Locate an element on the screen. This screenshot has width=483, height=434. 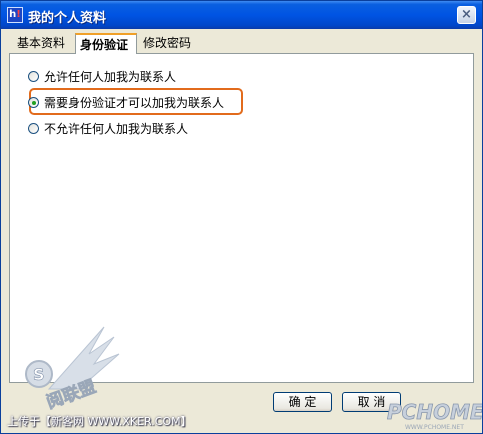
tab-change-password: 修改密码 is located at coordinates (170, 43).